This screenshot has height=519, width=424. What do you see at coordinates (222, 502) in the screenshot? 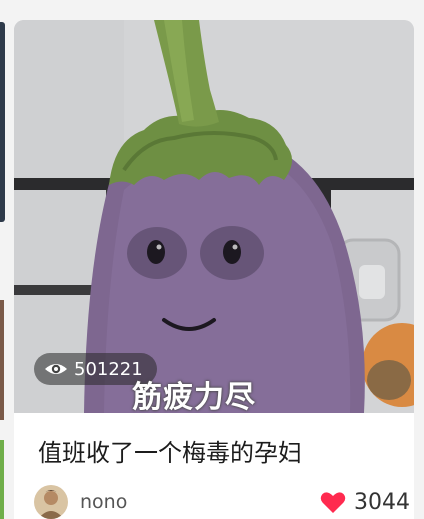
I see `card-footer: nono 3044` at bounding box center [222, 502].